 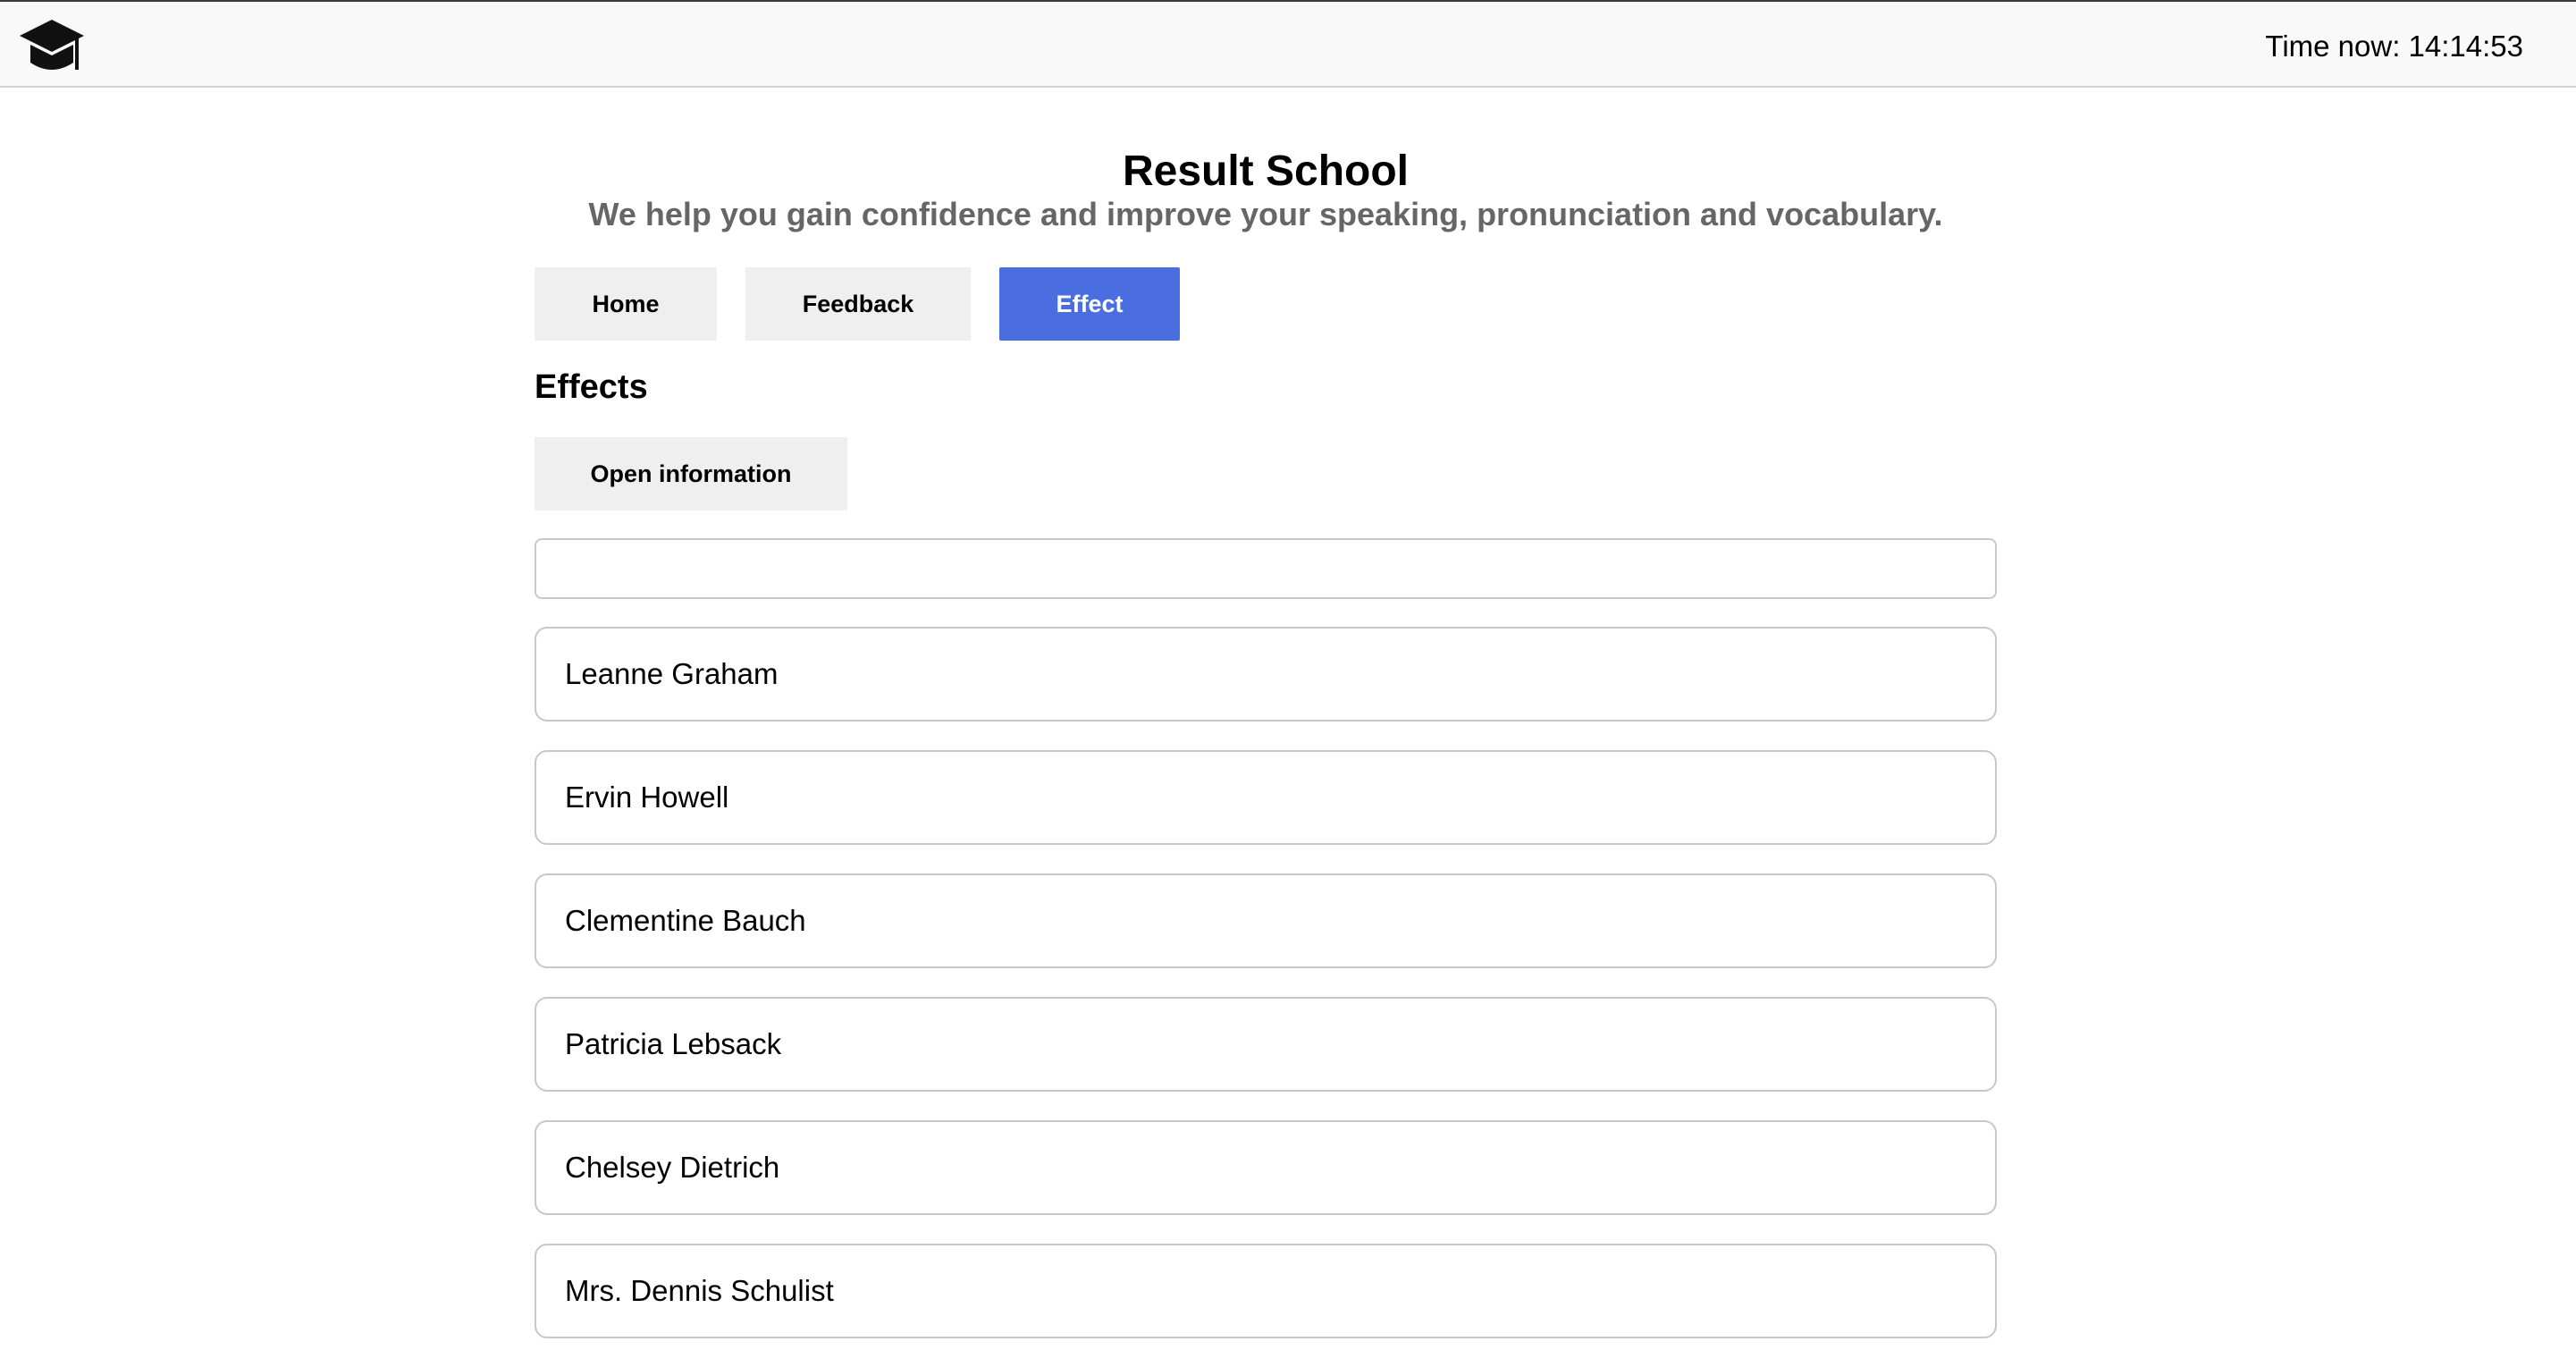 I want to click on top-bar: Time now: 14:14:53, so click(x=1288, y=44).